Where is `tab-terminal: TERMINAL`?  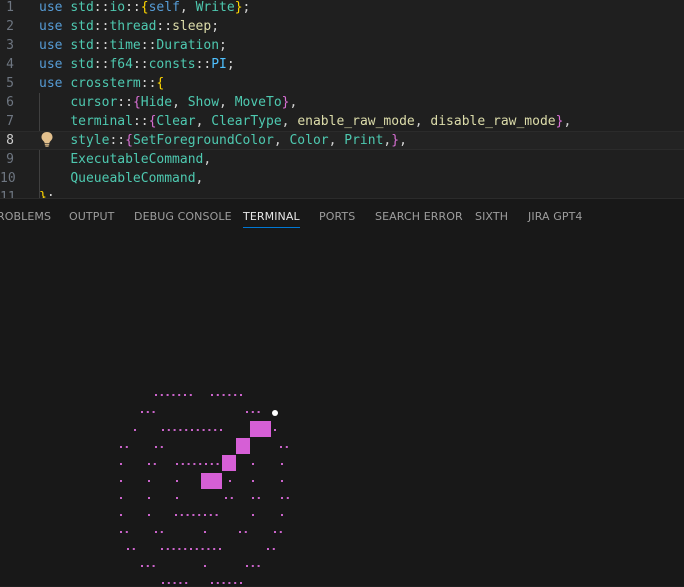 tab-terminal: TERMINAL is located at coordinates (271, 219).